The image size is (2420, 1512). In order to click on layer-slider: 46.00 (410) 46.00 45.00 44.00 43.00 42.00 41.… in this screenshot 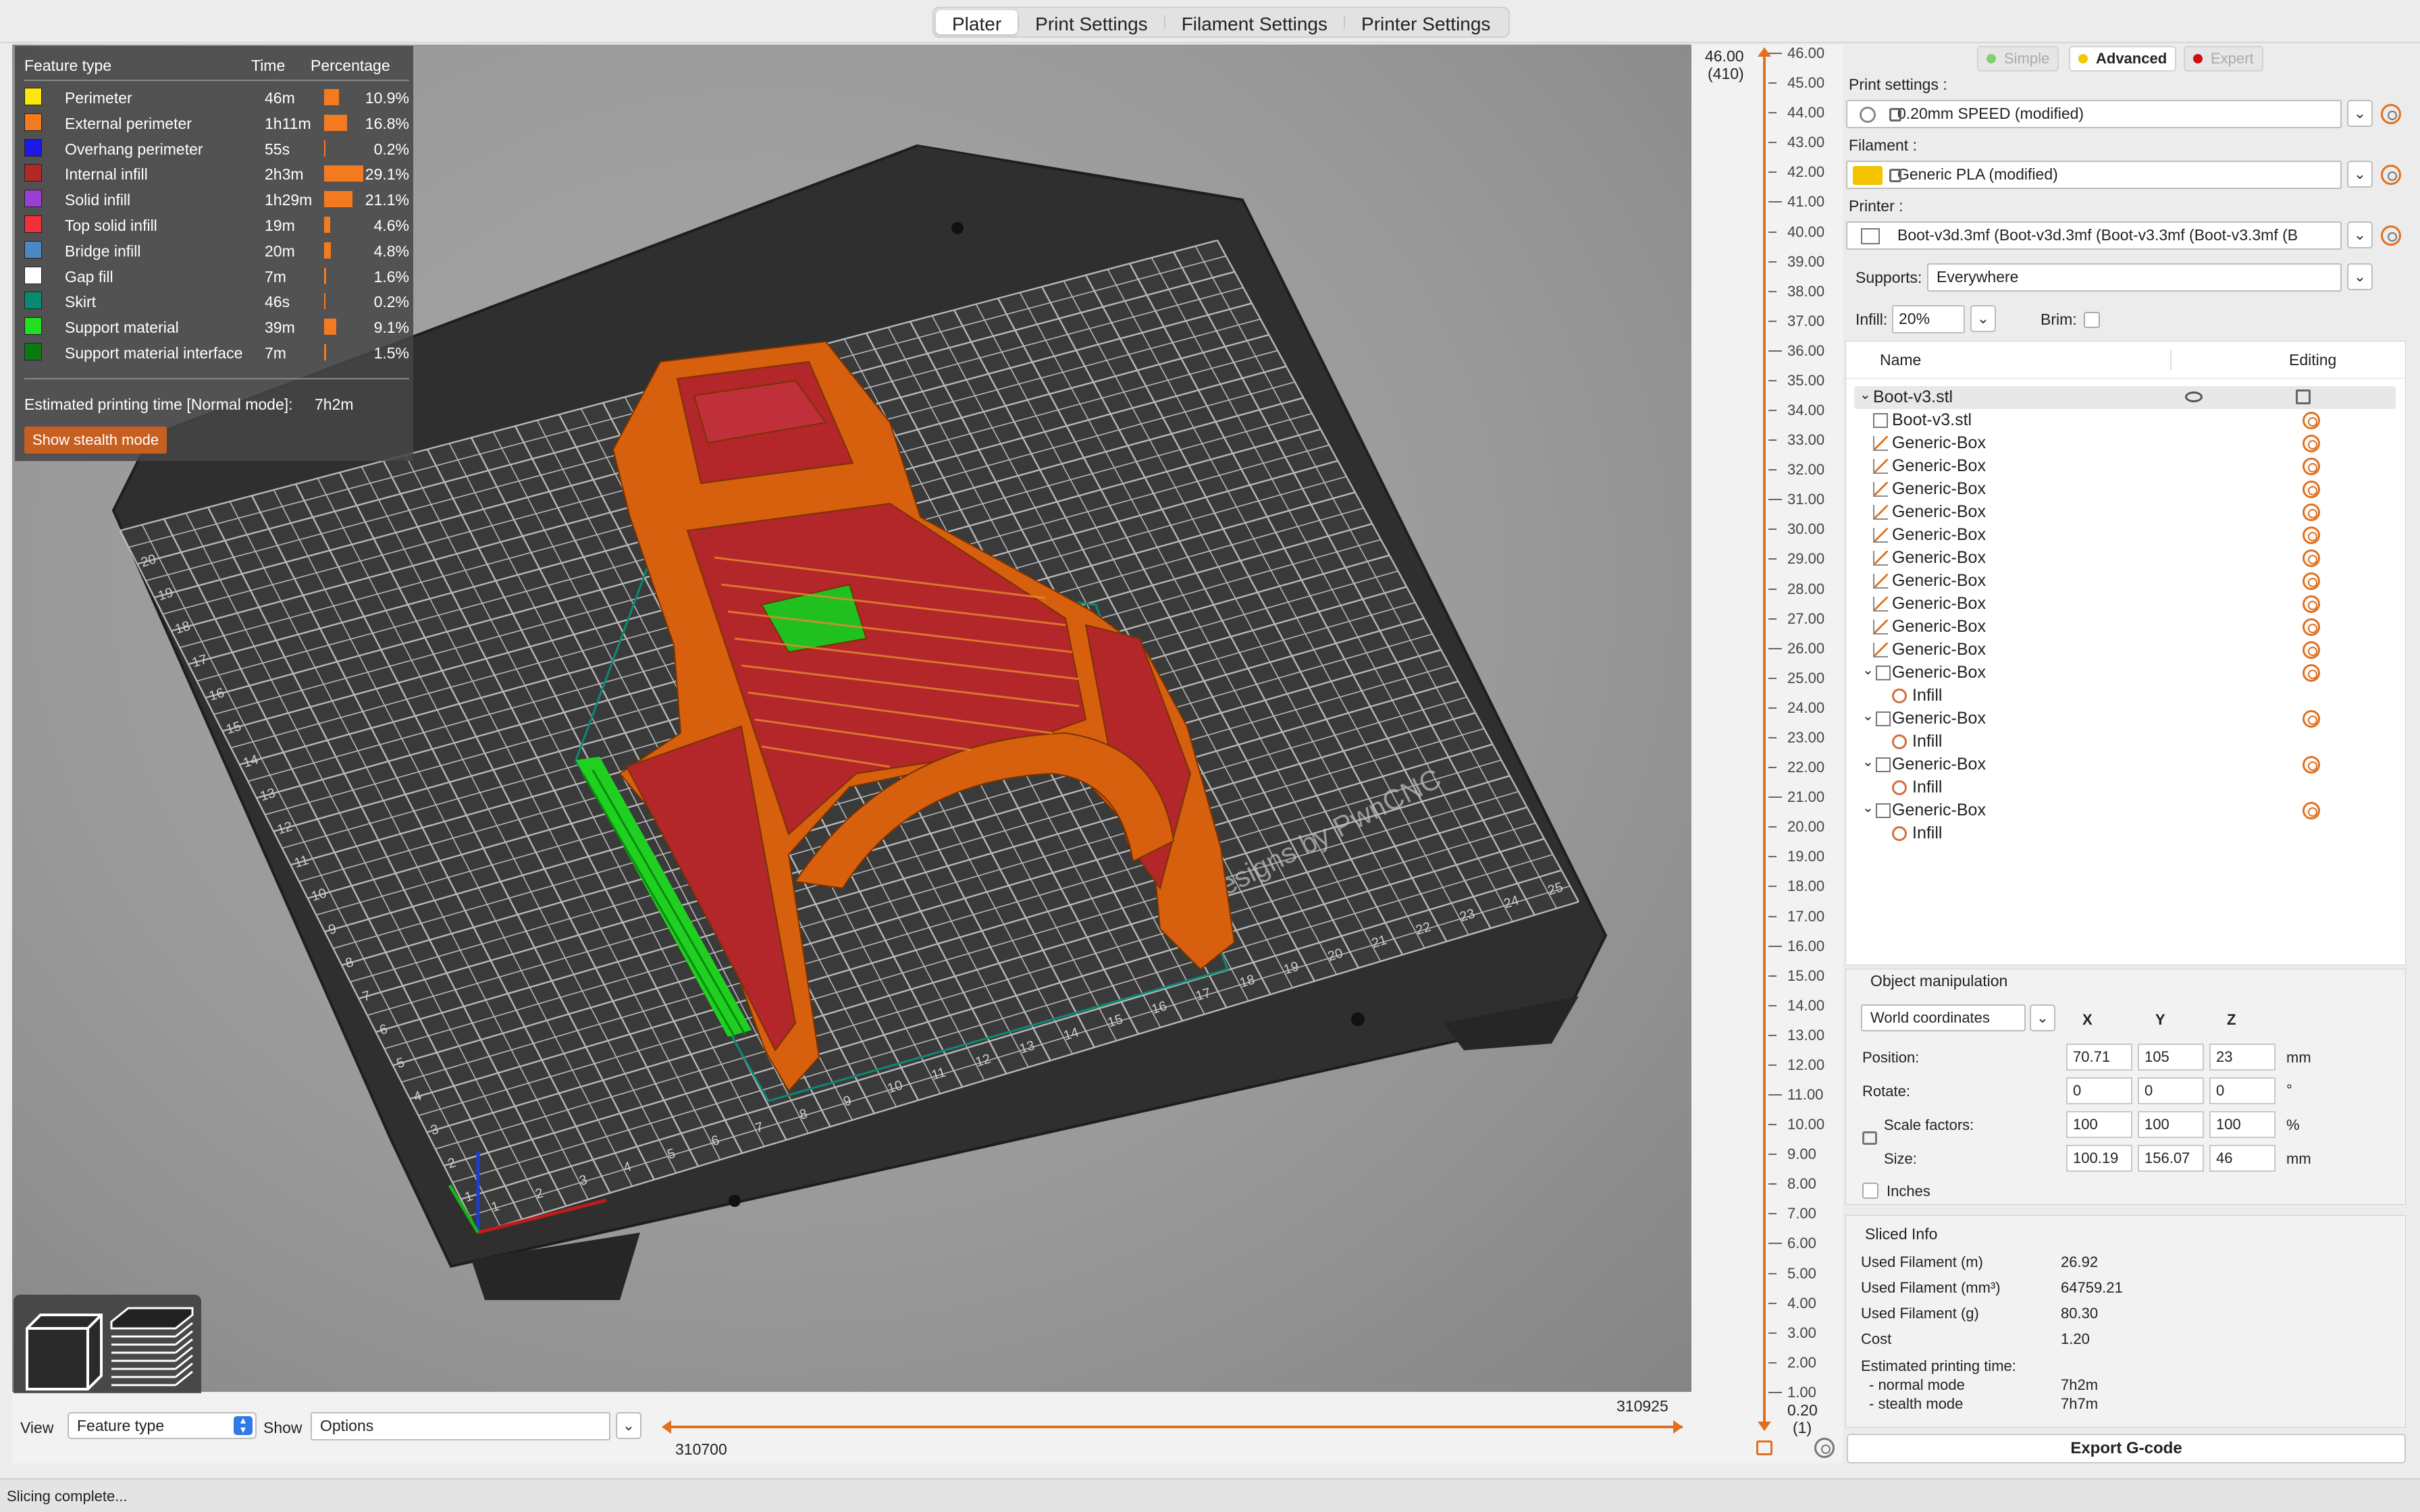, I will do `click(1767, 754)`.